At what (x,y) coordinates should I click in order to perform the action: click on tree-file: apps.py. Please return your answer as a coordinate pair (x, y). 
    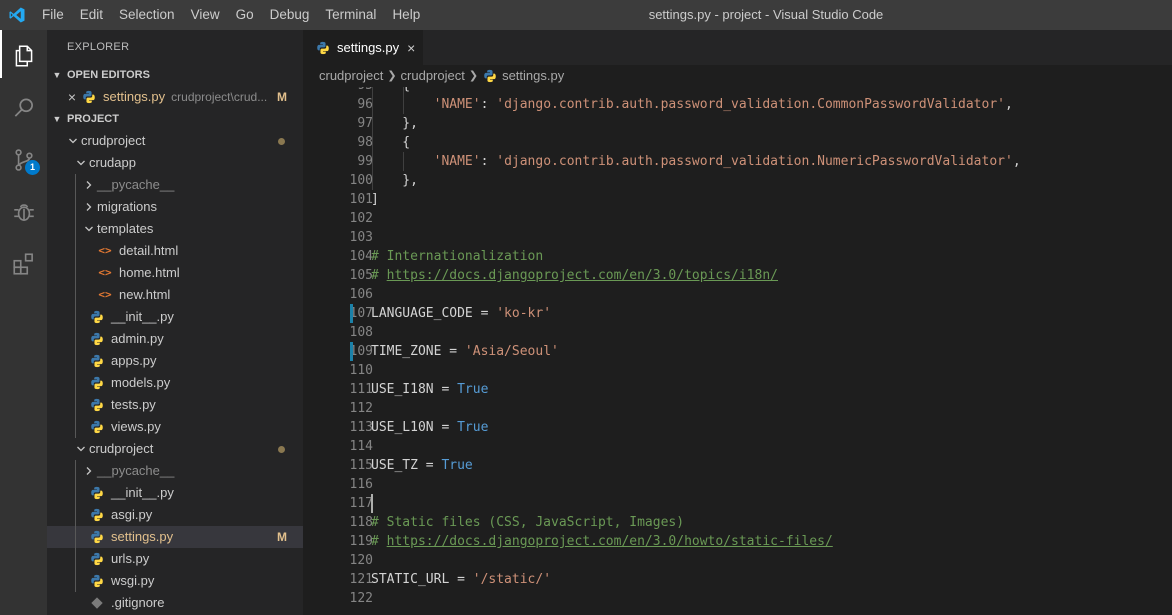
    Looking at the image, I should click on (175, 361).